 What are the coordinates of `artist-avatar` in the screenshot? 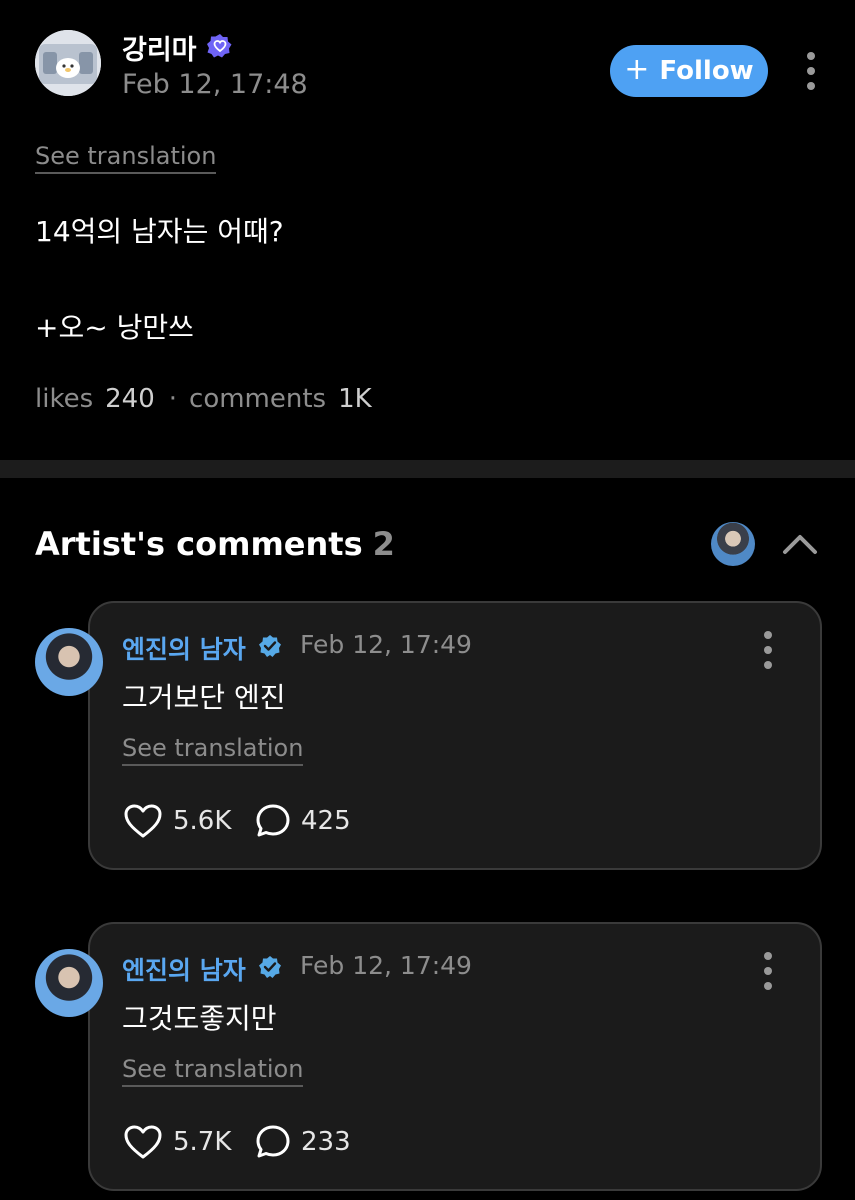 It's located at (733, 544).